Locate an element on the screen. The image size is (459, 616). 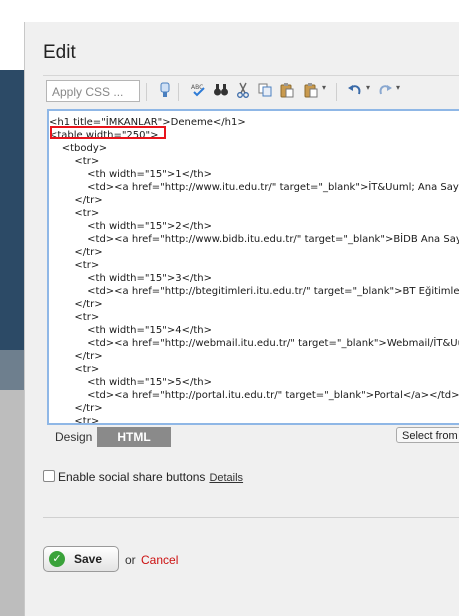
dialog-title: Edit is located at coordinates (59, 52).